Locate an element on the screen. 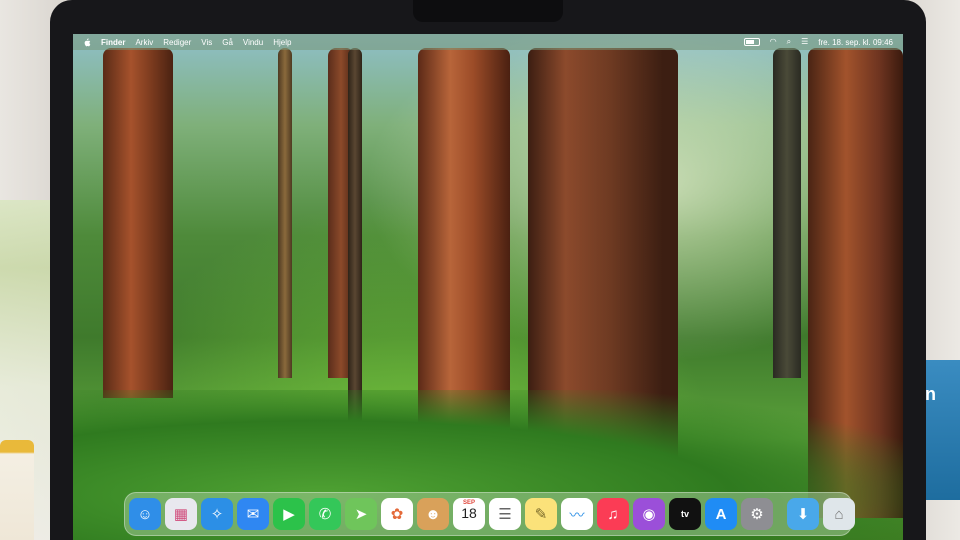 The image size is (960, 540). spotlight-search-icon: ⌕ is located at coordinates (789, 42).